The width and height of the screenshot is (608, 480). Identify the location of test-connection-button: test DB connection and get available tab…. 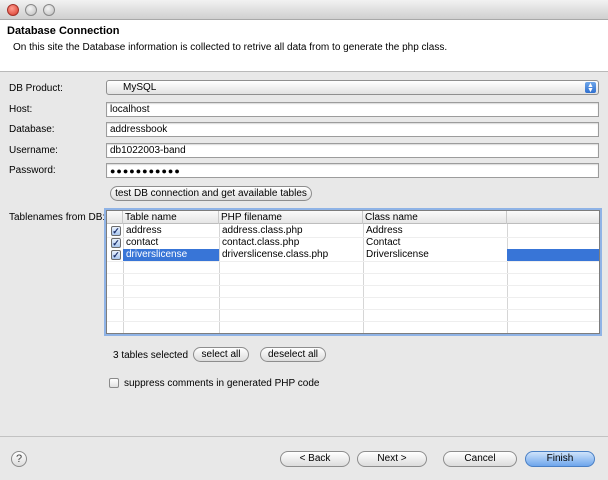
(211, 193).